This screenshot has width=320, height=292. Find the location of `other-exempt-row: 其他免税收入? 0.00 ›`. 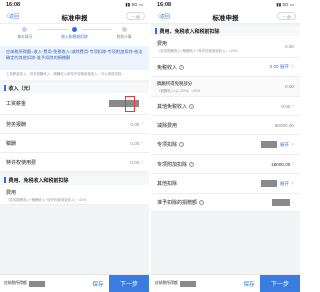

other-exempt-row: 其他免税收入? 0.00 › is located at coordinates (225, 106).